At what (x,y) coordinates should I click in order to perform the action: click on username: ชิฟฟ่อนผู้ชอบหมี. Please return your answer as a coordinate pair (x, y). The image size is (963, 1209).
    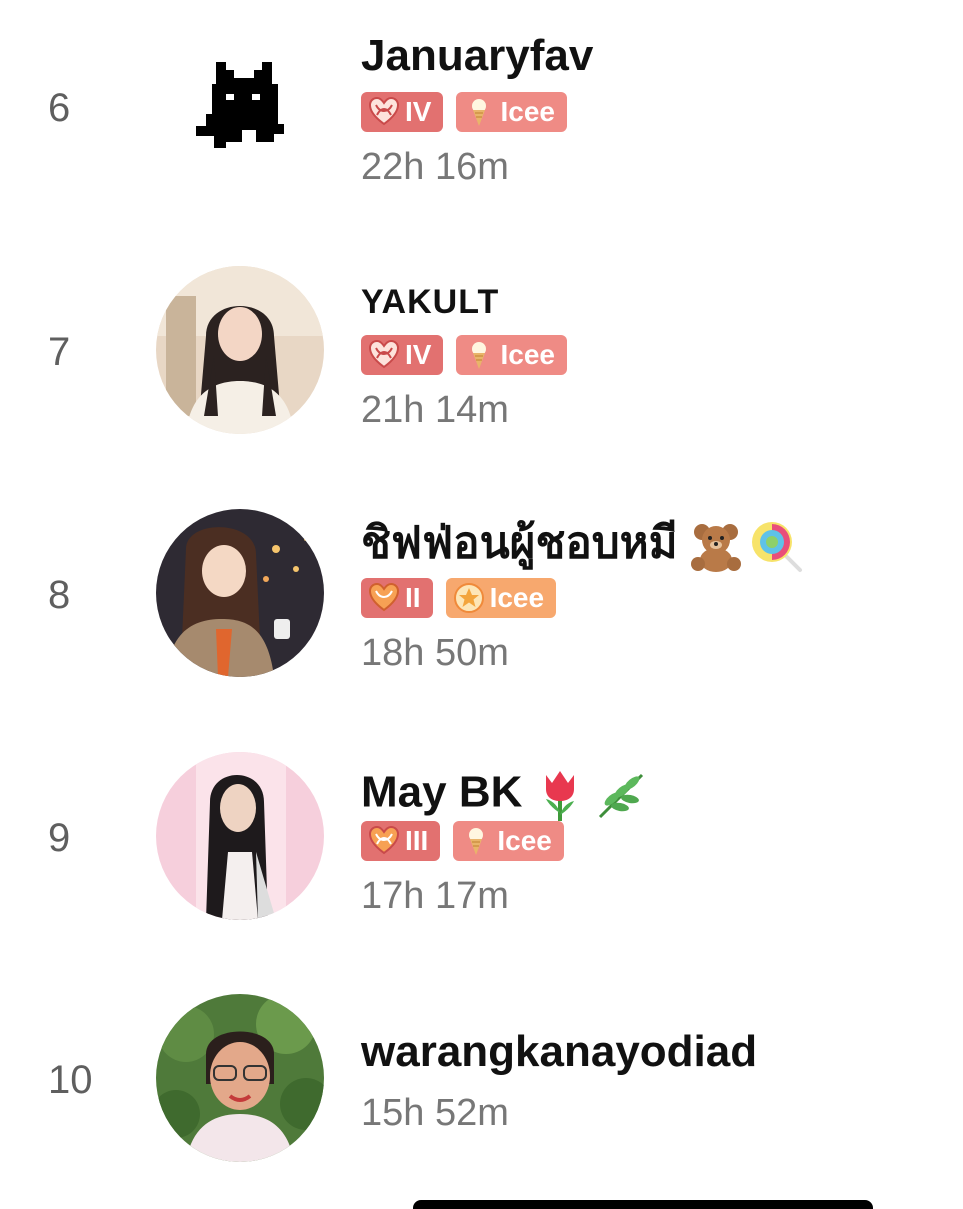
    Looking at the image, I should click on (582, 546).